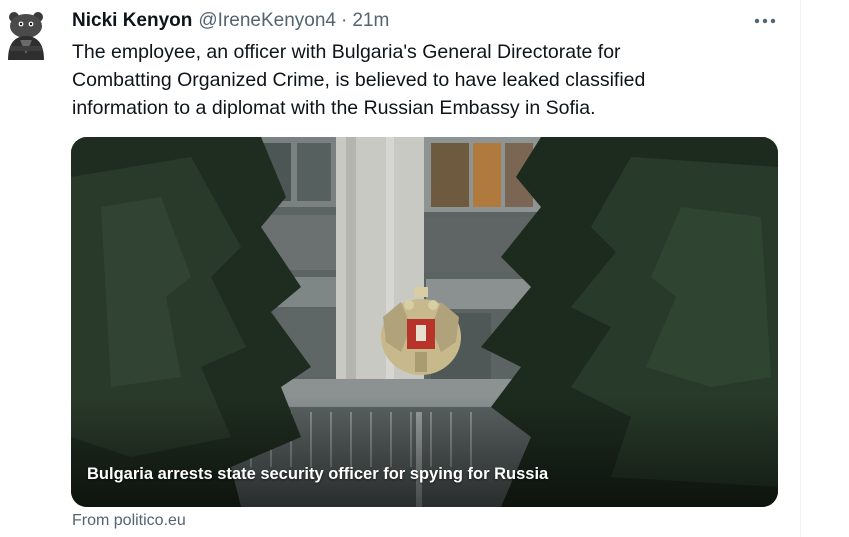 This screenshot has width=849, height=537. What do you see at coordinates (267, 21) in the screenshot?
I see `author-handle: @IreneKenyon4` at bounding box center [267, 21].